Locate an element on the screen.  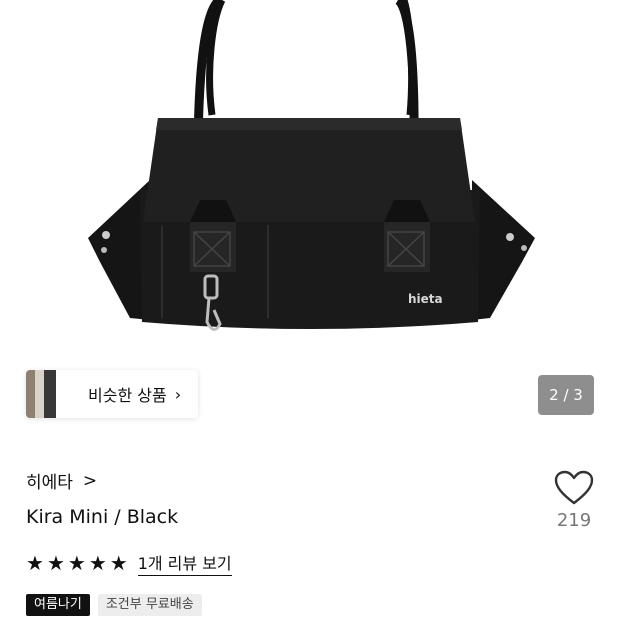
chevron-right-icon: › is located at coordinates (178, 394).